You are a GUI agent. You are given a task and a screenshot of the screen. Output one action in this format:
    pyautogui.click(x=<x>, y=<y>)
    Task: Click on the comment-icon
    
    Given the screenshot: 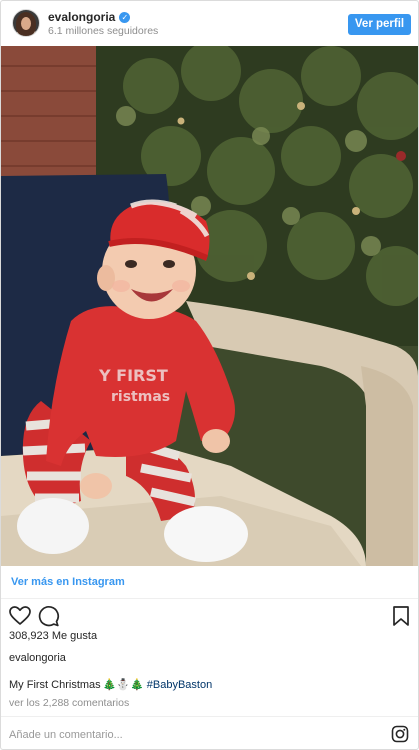 What is the action you would take?
    pyautogui.click(x=48, y=616)
    